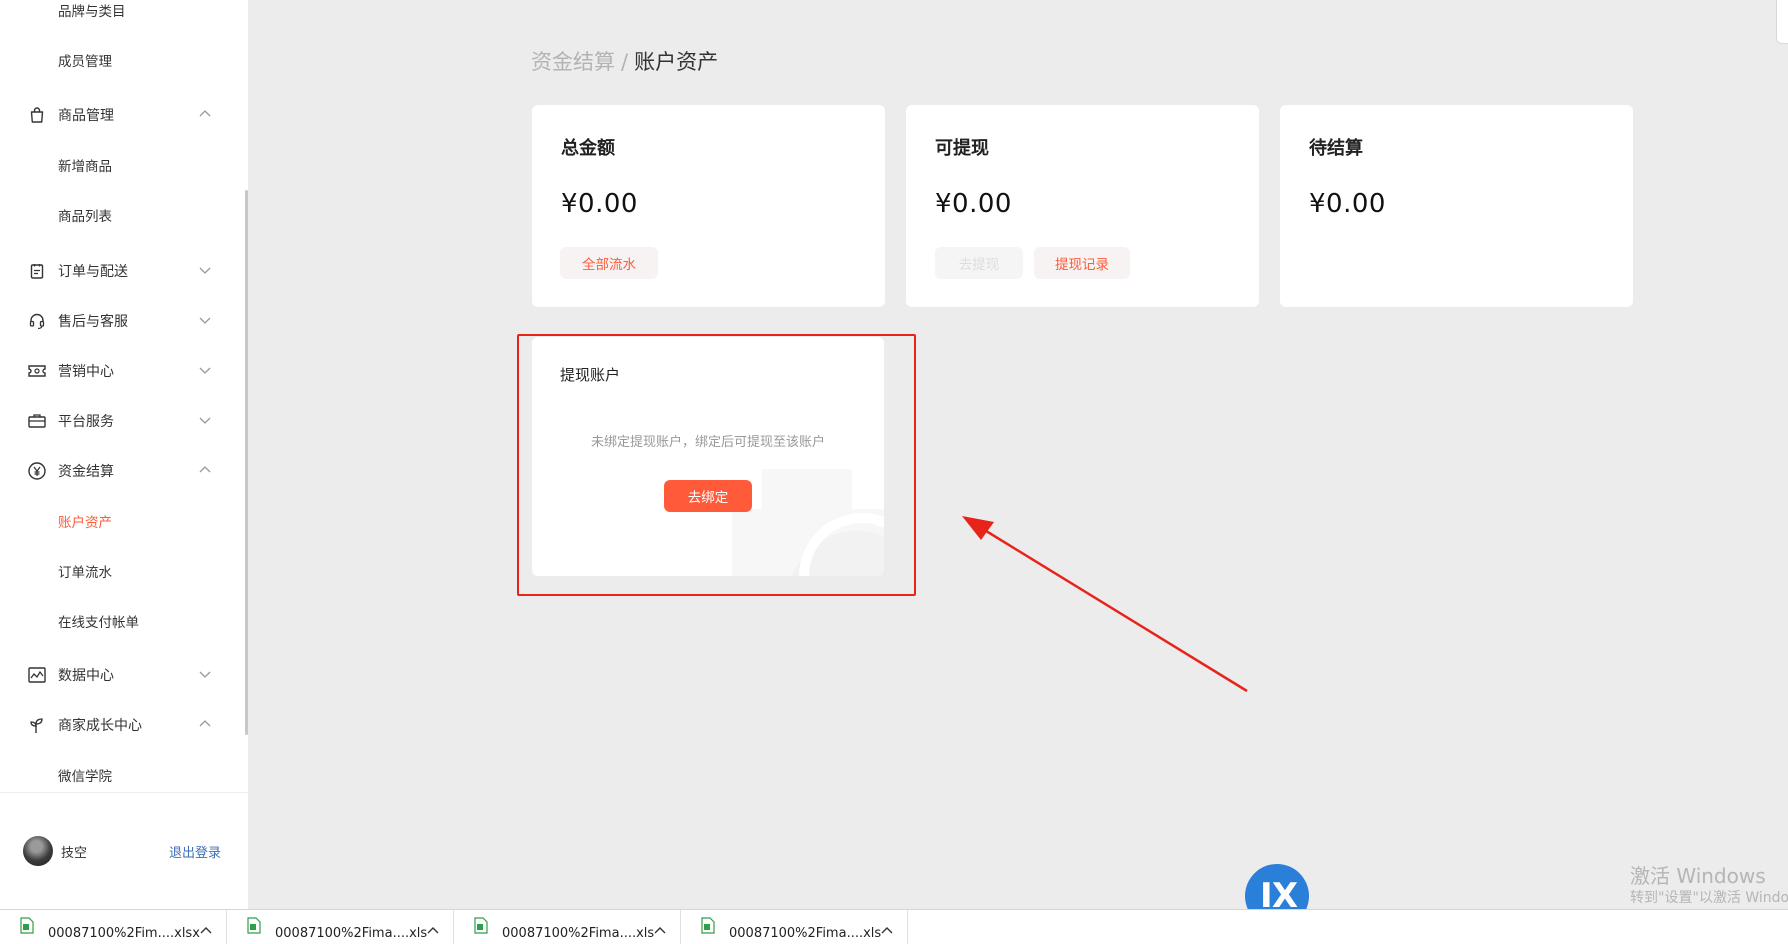 This screenshot has width=1788, height=944. Describe the element at coordinates (1782, 22) in the screenshot. I see `right-edge-tab` at that location.